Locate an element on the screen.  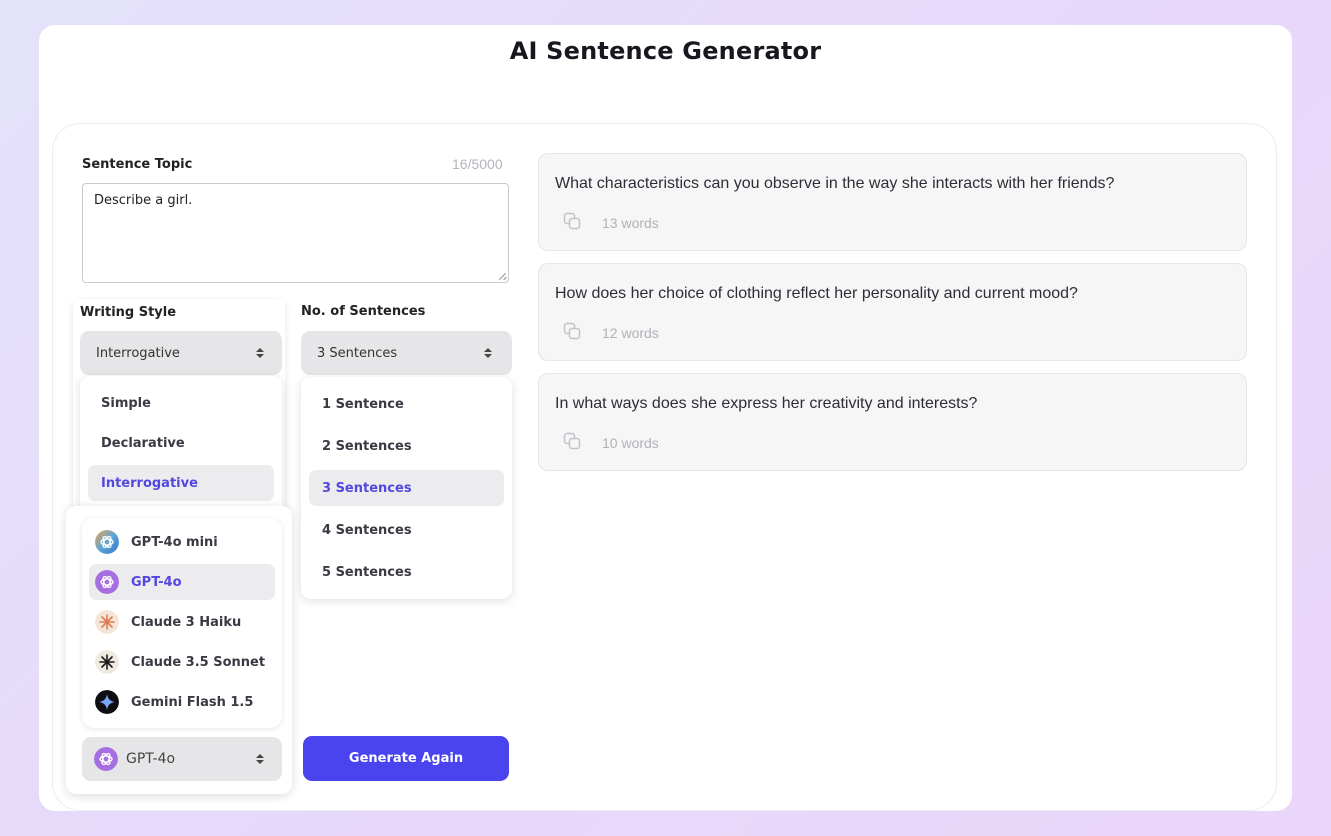
model-option-label: GPT-4o mini is located at coordinates (174, 542).